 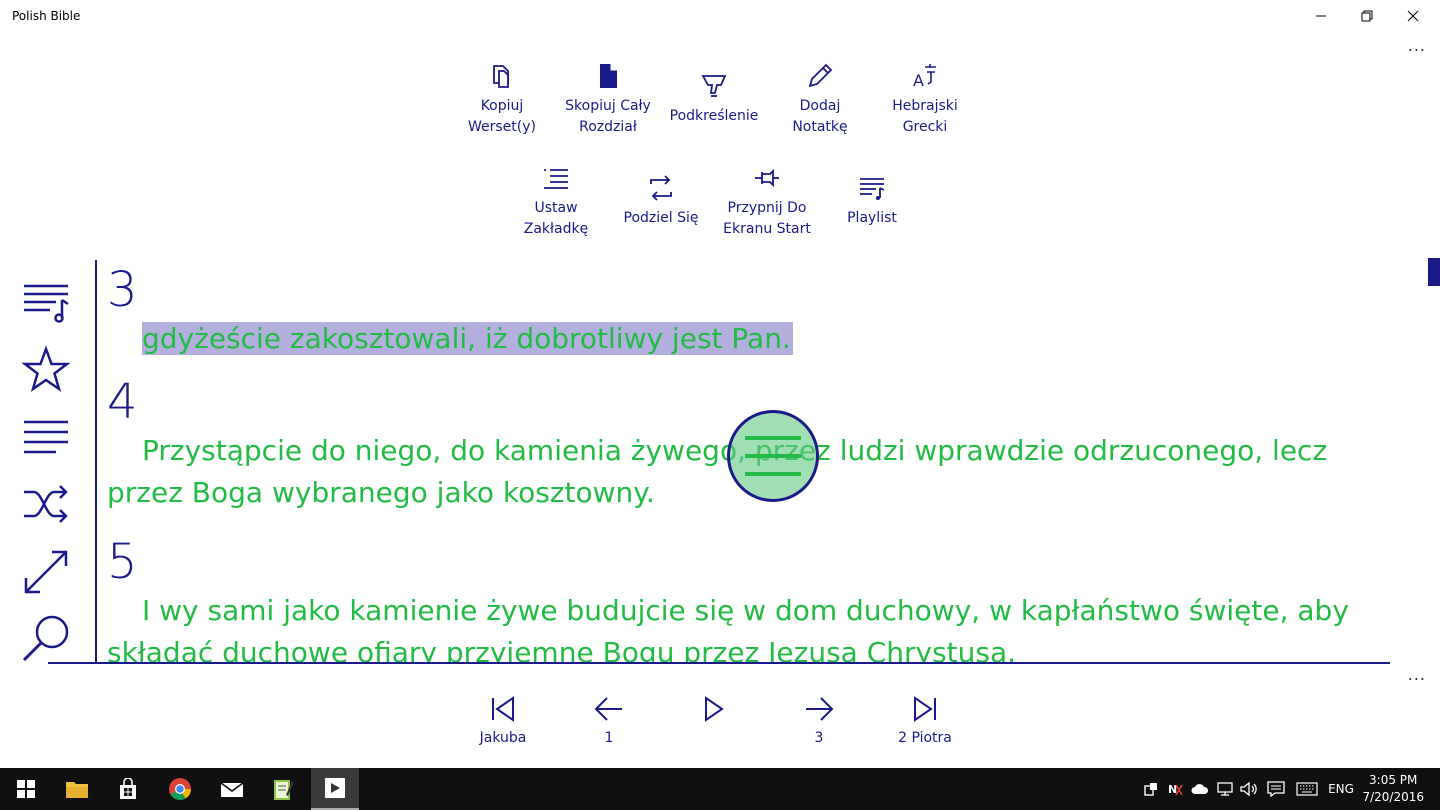 I want to click on sidebar-playlist-button, so click(x=46, y=300).